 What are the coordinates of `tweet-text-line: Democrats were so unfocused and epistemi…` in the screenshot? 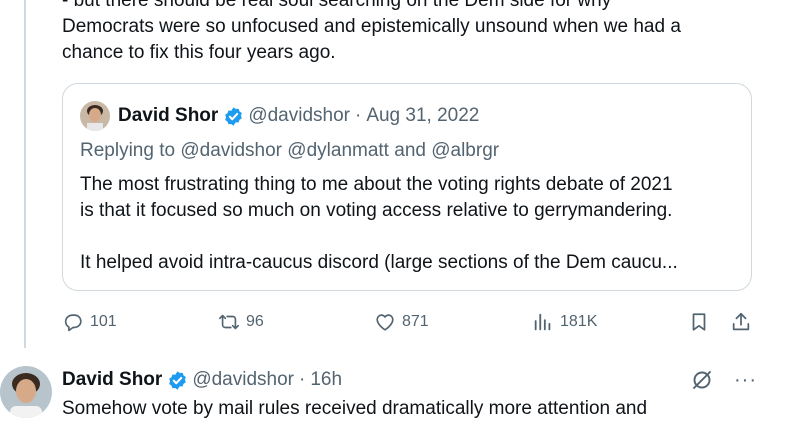 It's located at (371, 26).